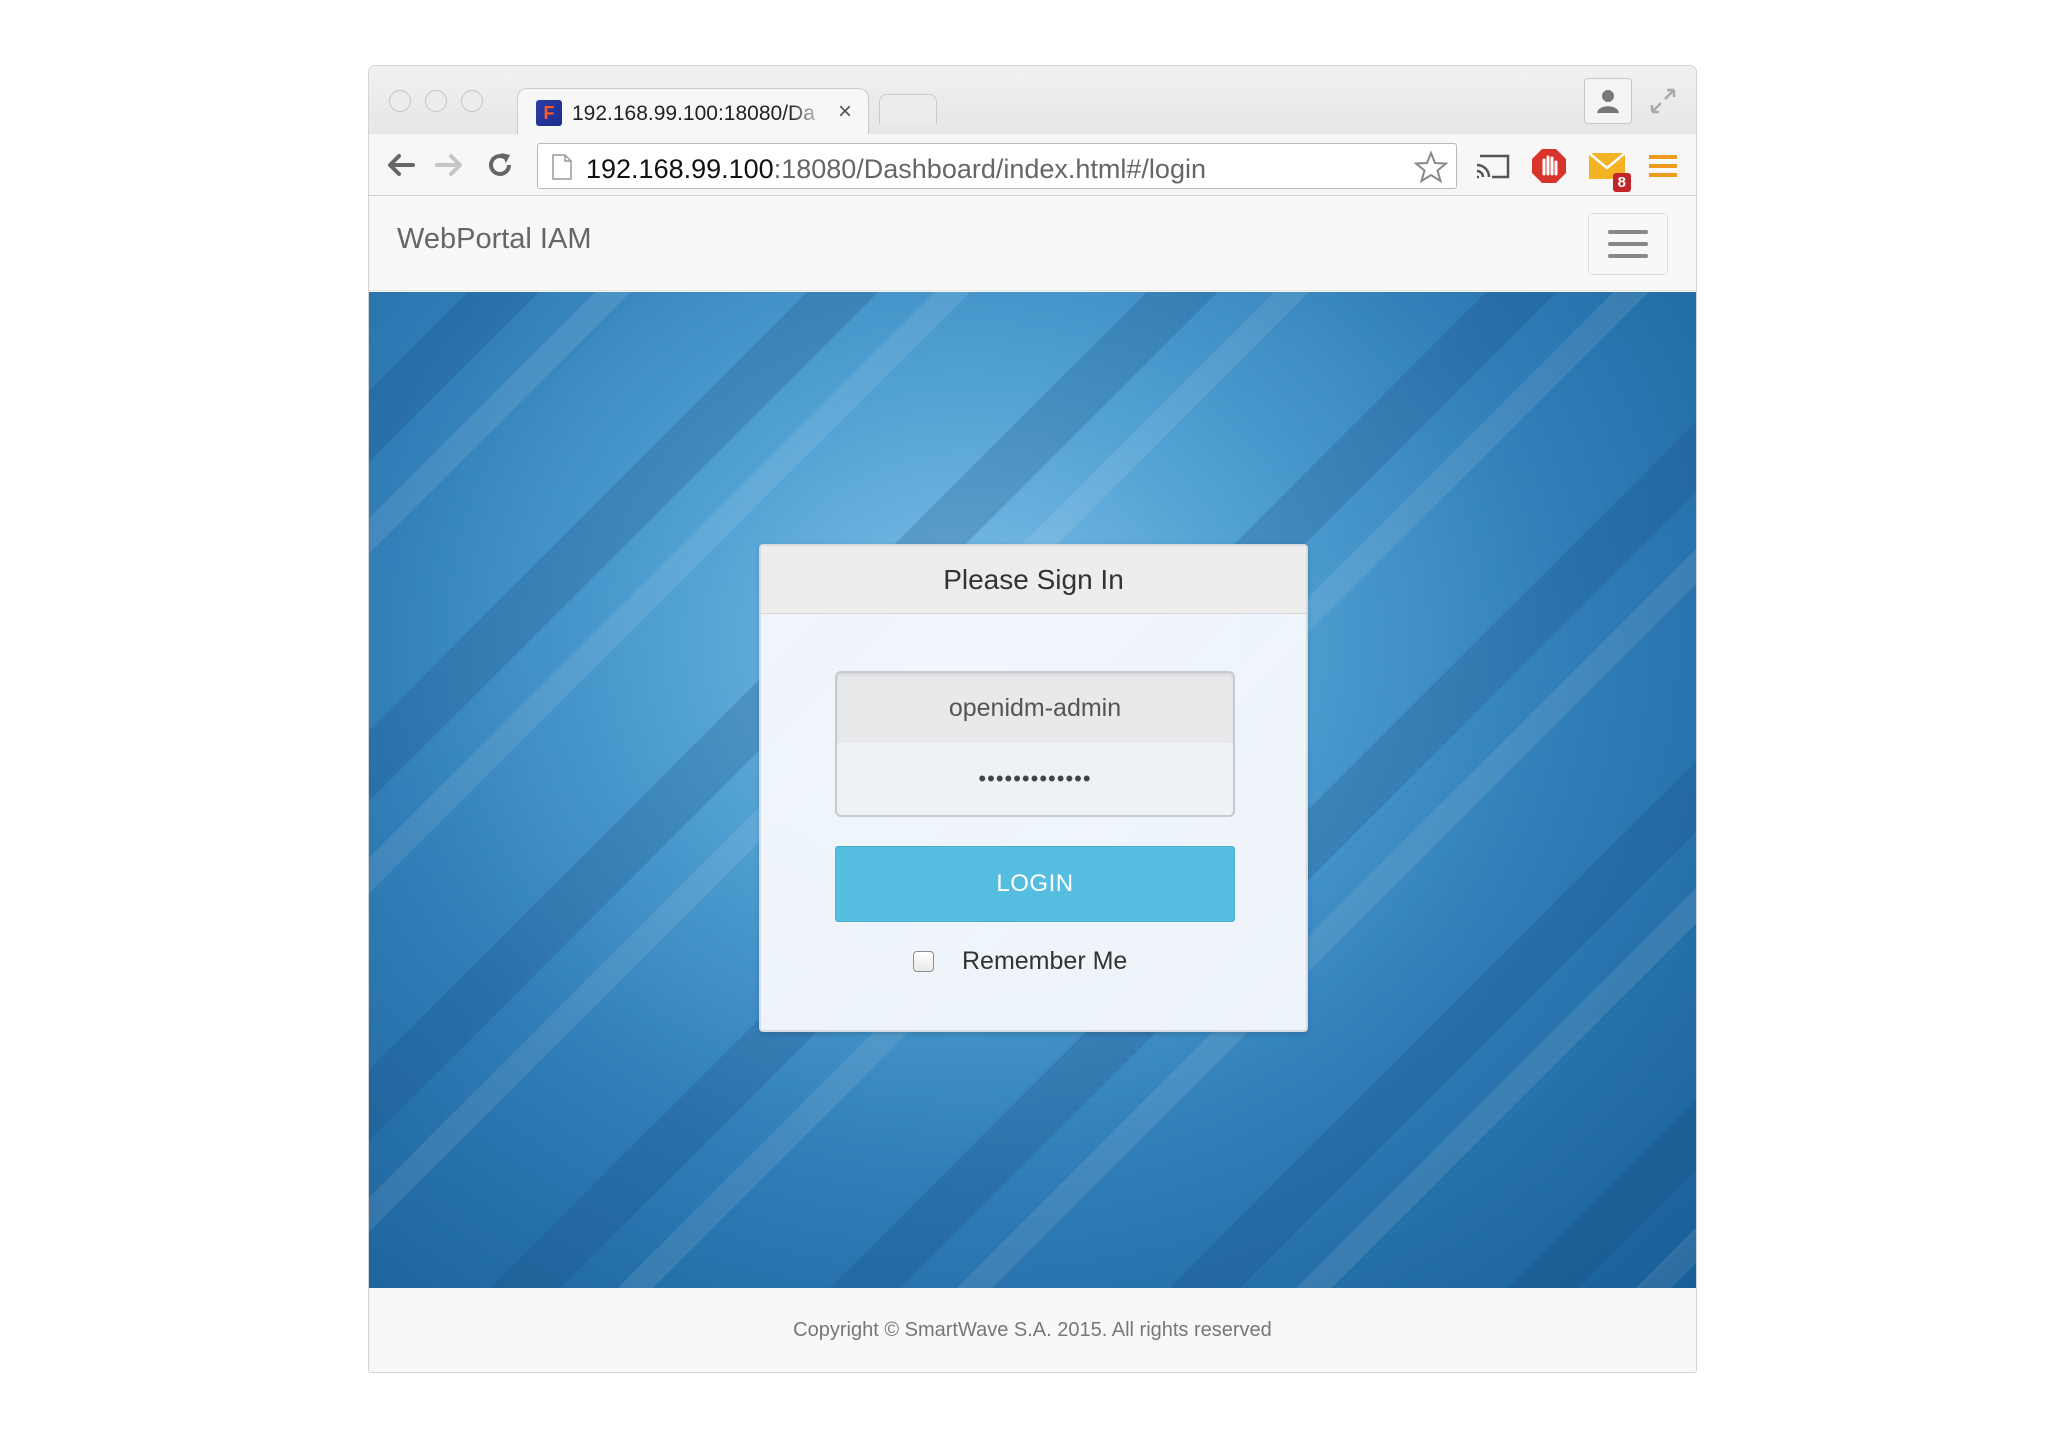 This screenshot has width=2048, height=1447. I want to click on cast-icon, so click(1493, 166).